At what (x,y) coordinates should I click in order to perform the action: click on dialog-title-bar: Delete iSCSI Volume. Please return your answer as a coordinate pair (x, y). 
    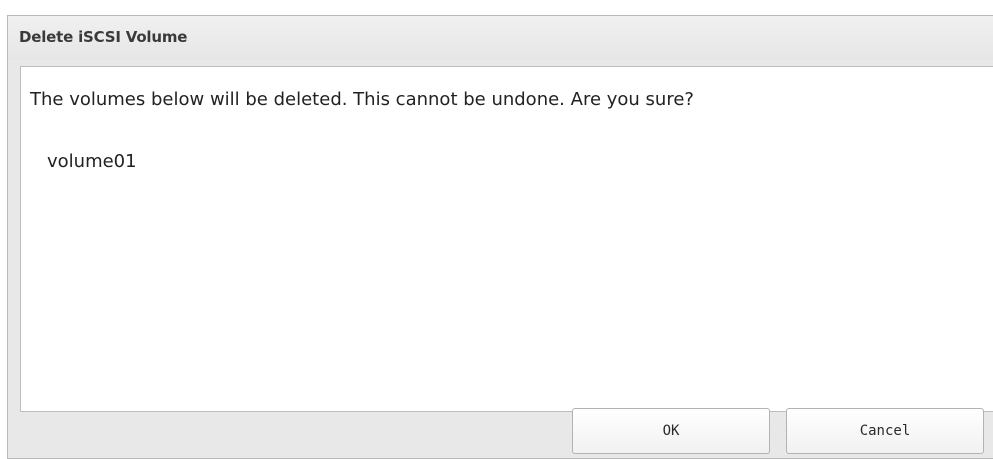
    Looking at the image, I should click on (500, 38).